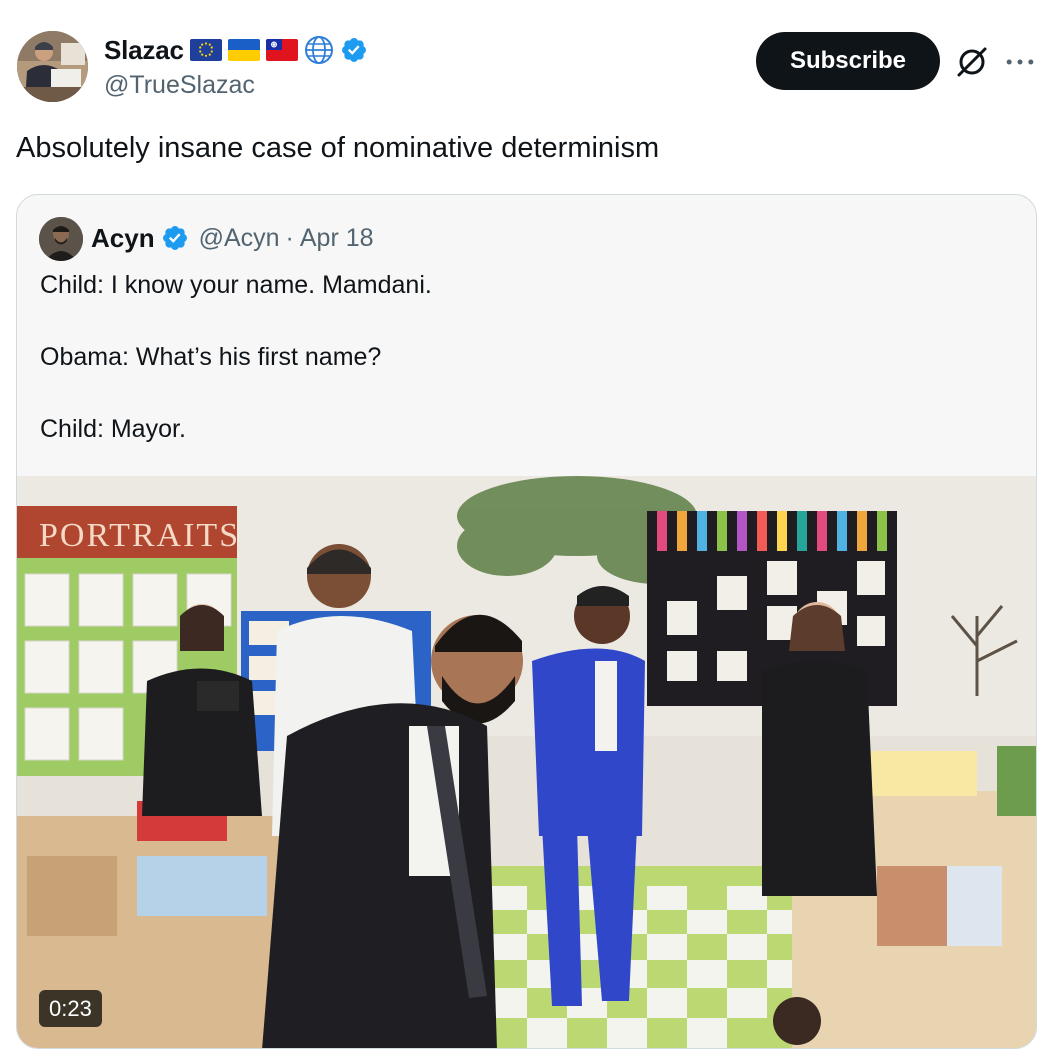  I want to click on video-duration-badge: 0:23, so click(70, 1008).